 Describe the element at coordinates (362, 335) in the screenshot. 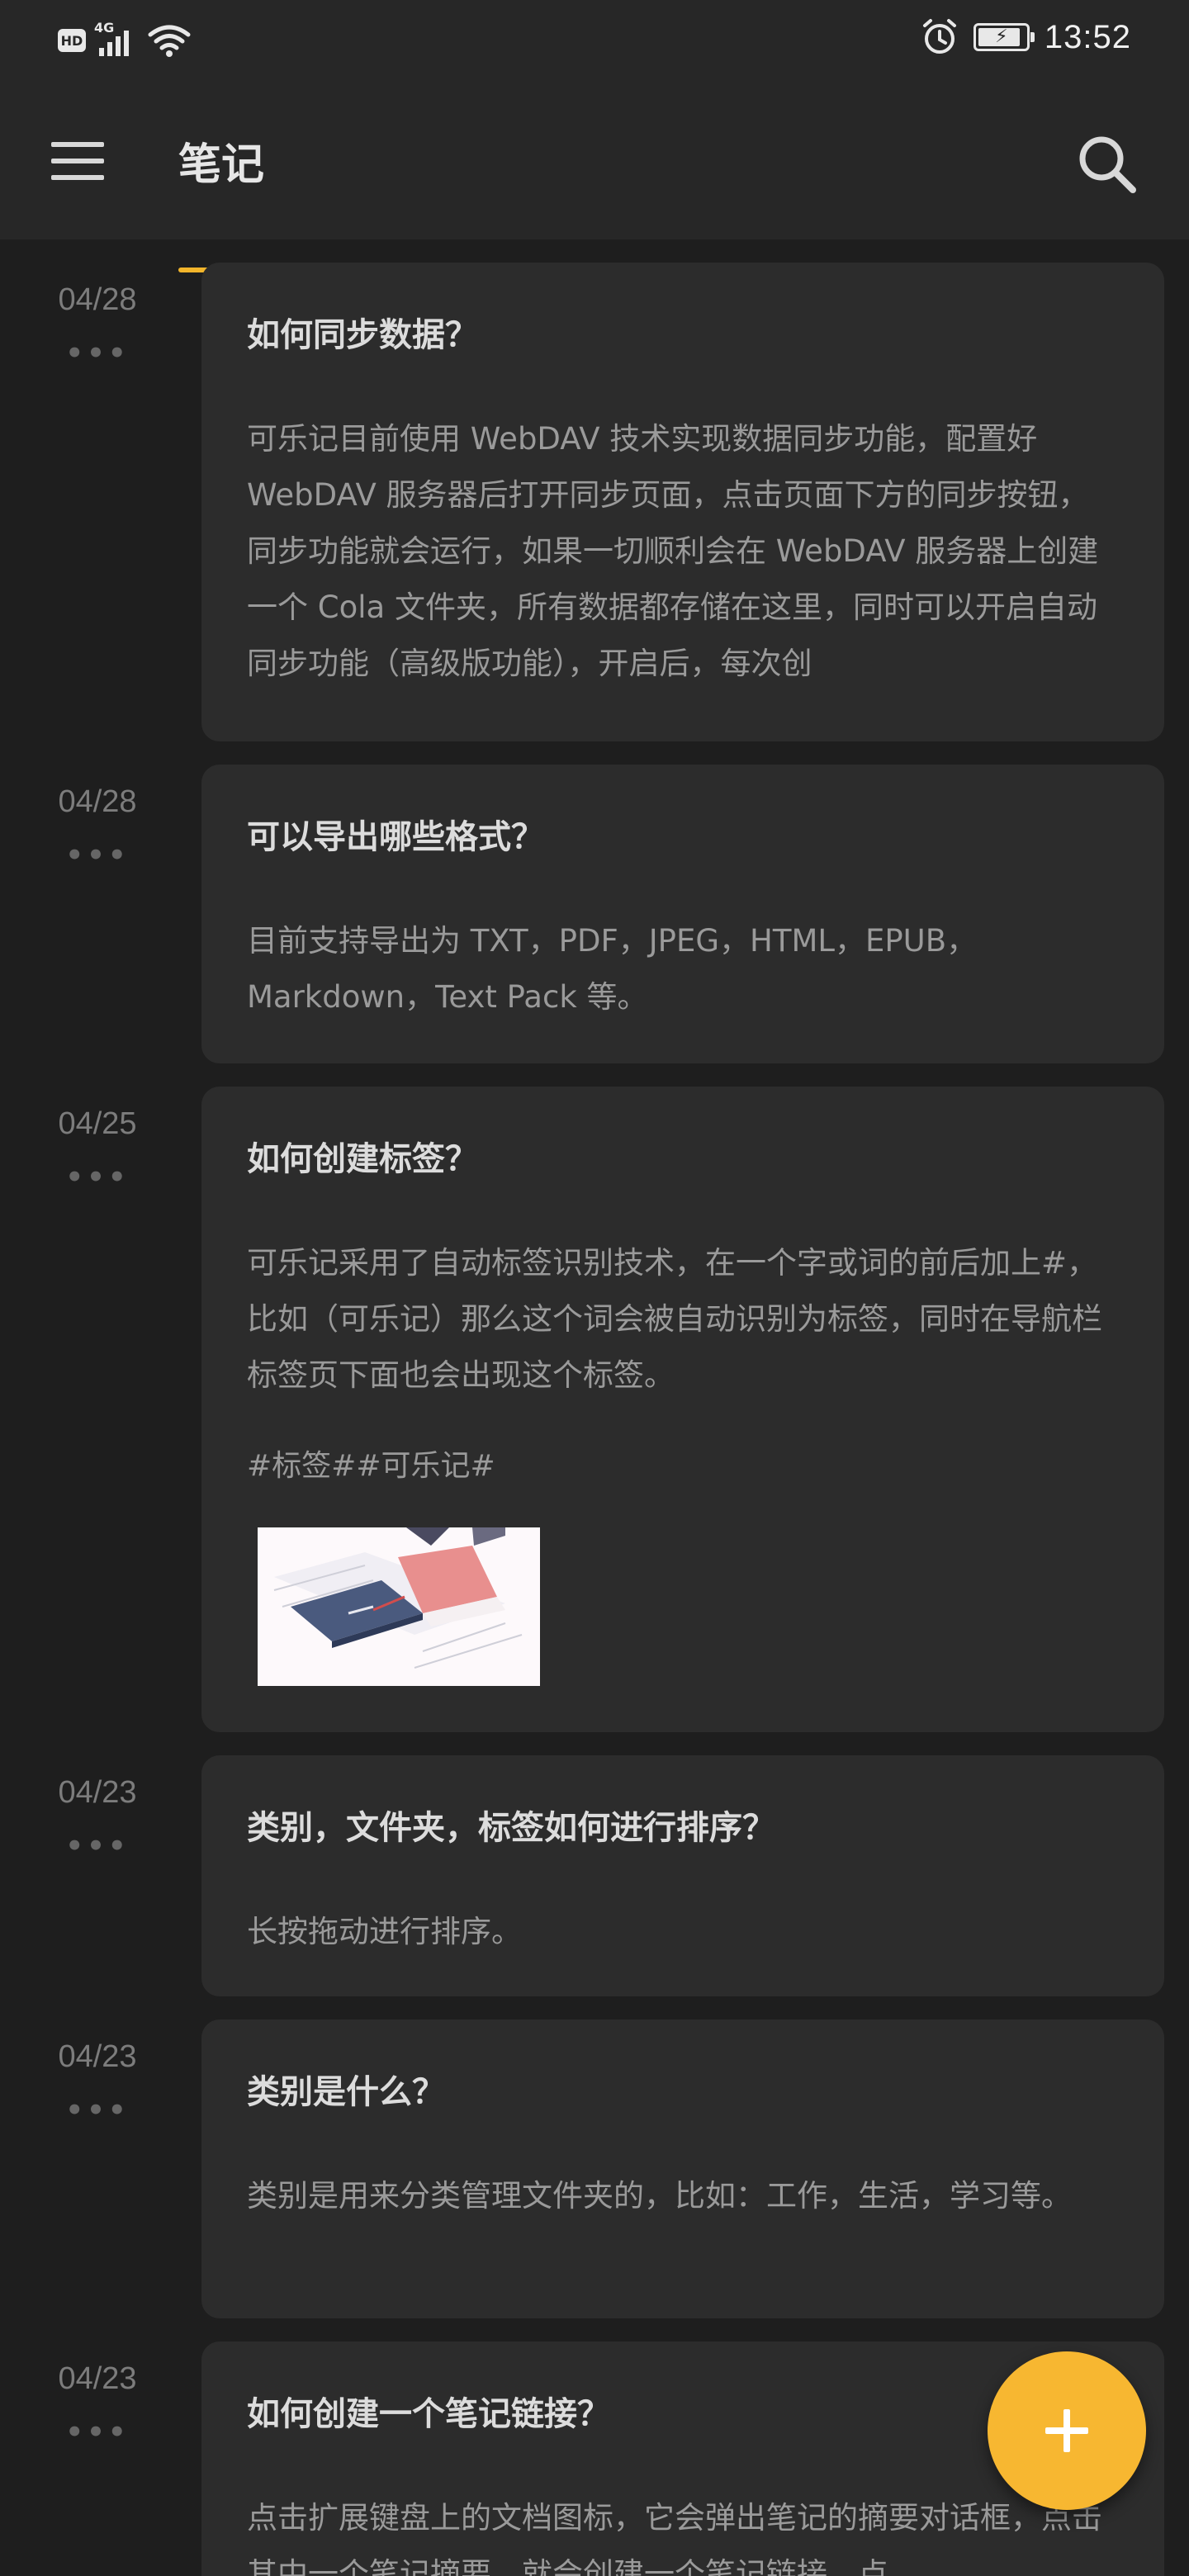

I see `note-title: 如何同步数据？` at that location.